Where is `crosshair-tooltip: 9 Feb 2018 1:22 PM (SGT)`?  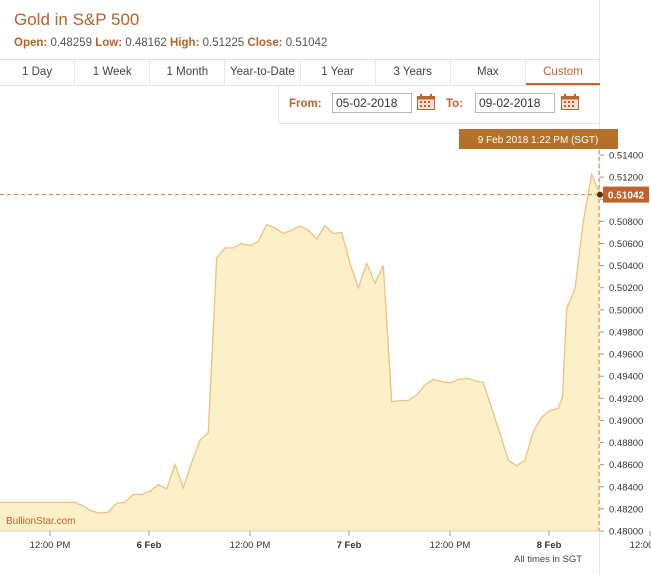
crosshair-tooltip: 9 Feb 2018 1:22 PM (SGT) is located at coordinates (538, 139).